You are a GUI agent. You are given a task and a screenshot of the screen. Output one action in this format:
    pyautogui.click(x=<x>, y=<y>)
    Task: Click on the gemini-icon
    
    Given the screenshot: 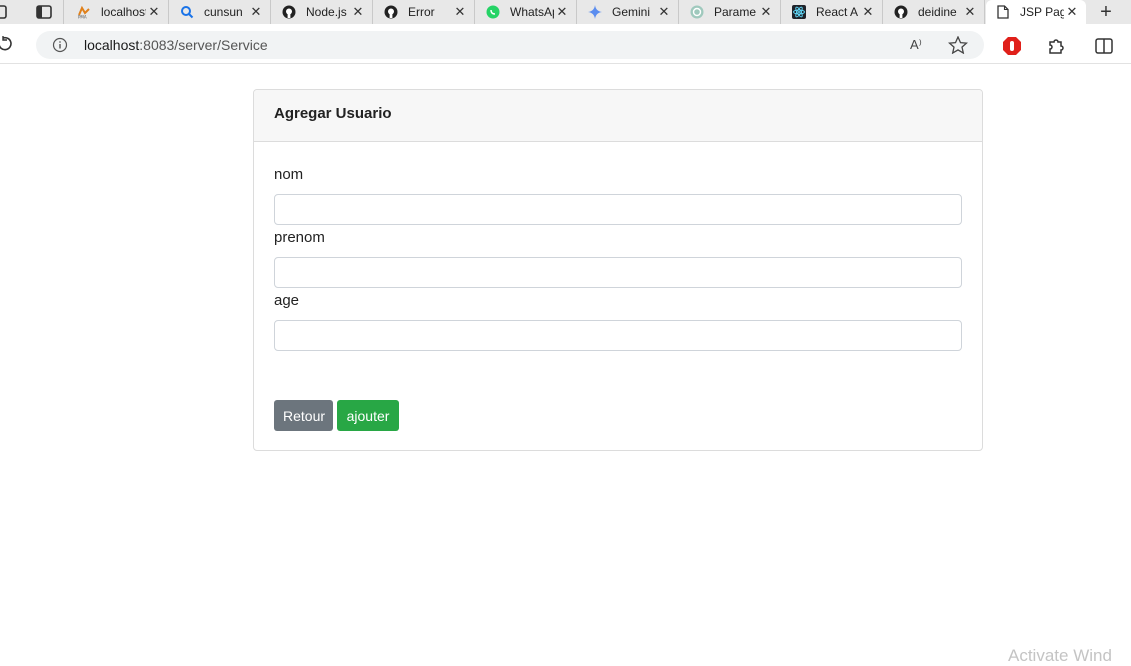 What is the action you would take?
    pyautogui.click(x=595, y=12)
    